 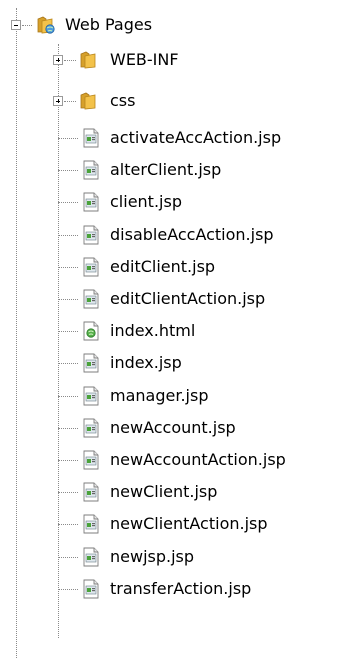 I want to click on tree-item-file-2: alterClient.jsp, so click(x=171, y=170).